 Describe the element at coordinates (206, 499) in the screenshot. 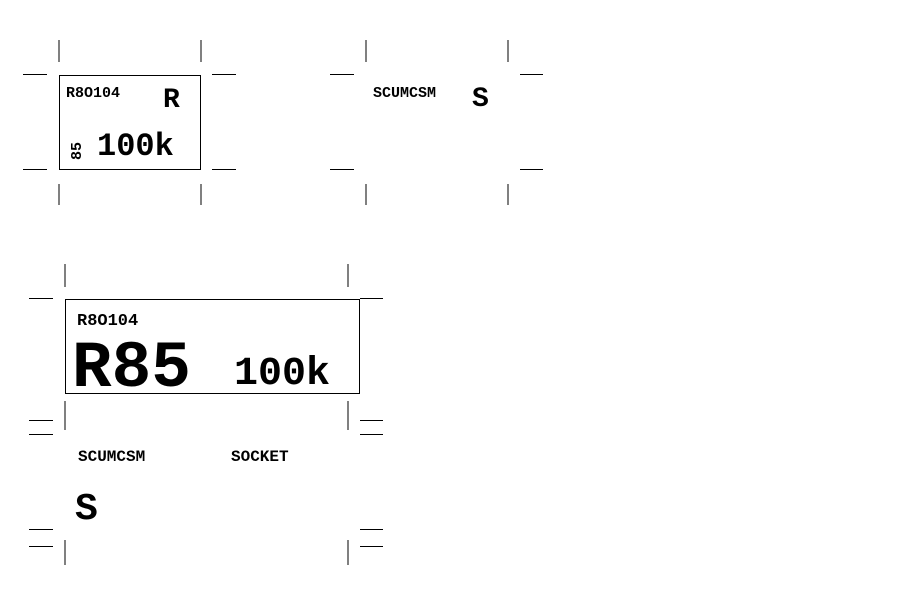

I see `large-socket-label: SCUMCSM SOCKET S` at that location.